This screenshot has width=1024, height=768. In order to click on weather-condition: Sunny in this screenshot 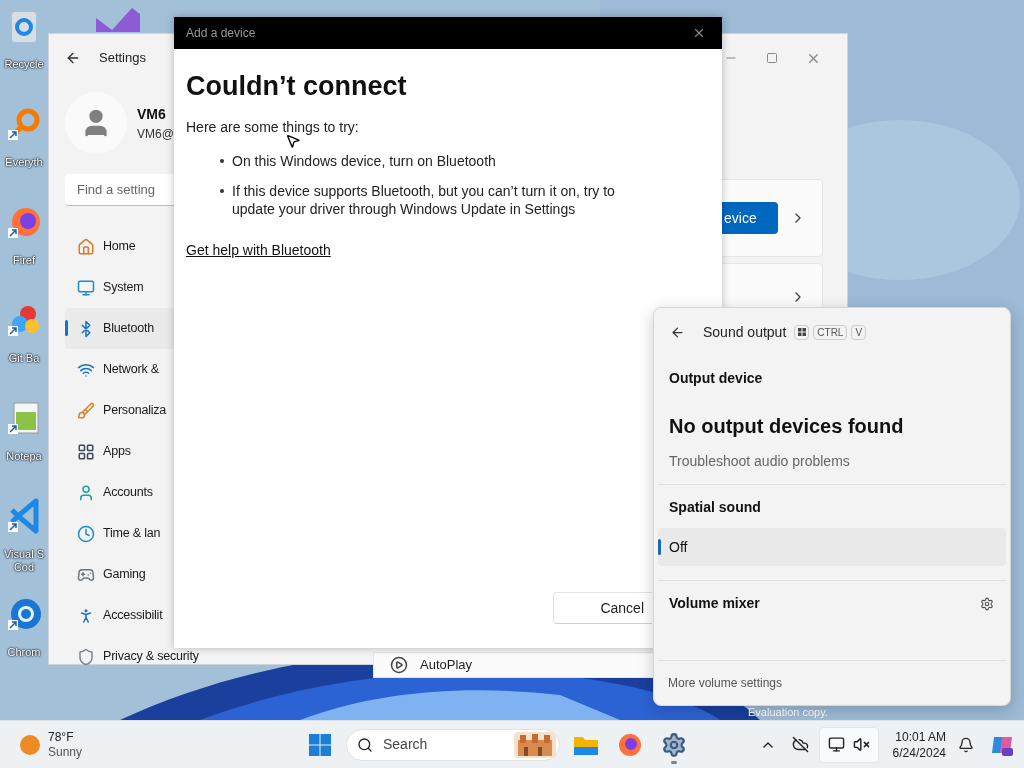, I will do `click(65, 752)`.